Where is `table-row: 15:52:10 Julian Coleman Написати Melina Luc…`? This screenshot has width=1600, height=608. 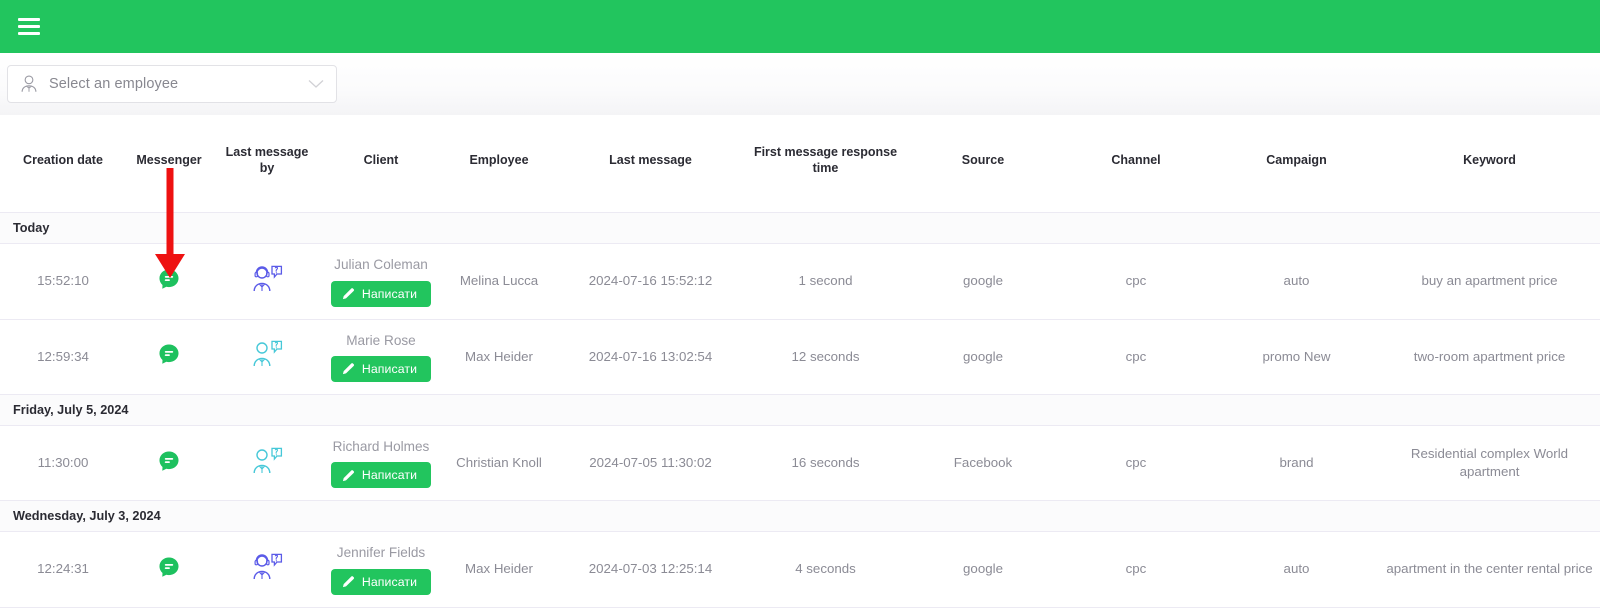 table-row: 15:52:10 Julian Coleman Написати Melina Luc… is located at coordinates (800, 281).